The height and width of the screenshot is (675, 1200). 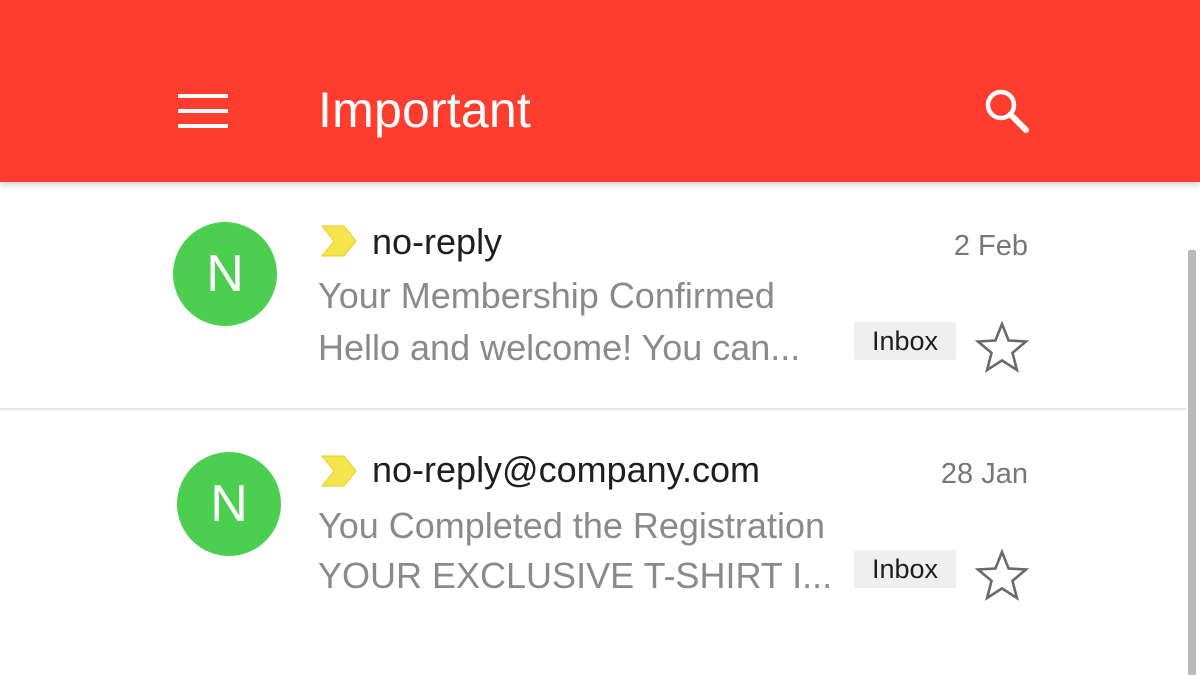 I want to click on email-date: 2 Feb, so click(x=990, y=246).